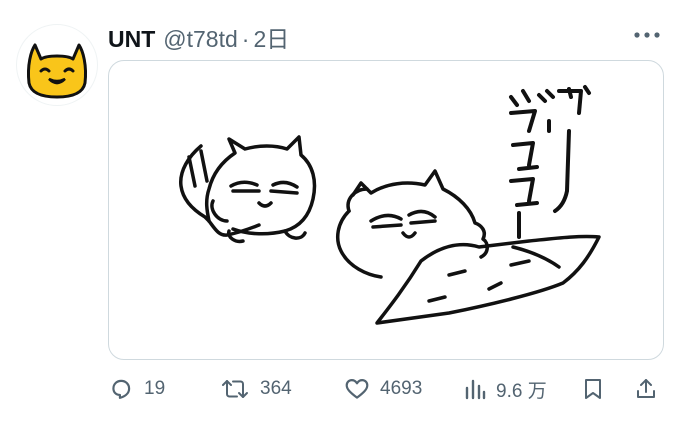 The image size is (680, 430). What do you see at coordinates (155, 388) in the screenshot?
I see `reply-count: 19` at bounding box center [155, 388].